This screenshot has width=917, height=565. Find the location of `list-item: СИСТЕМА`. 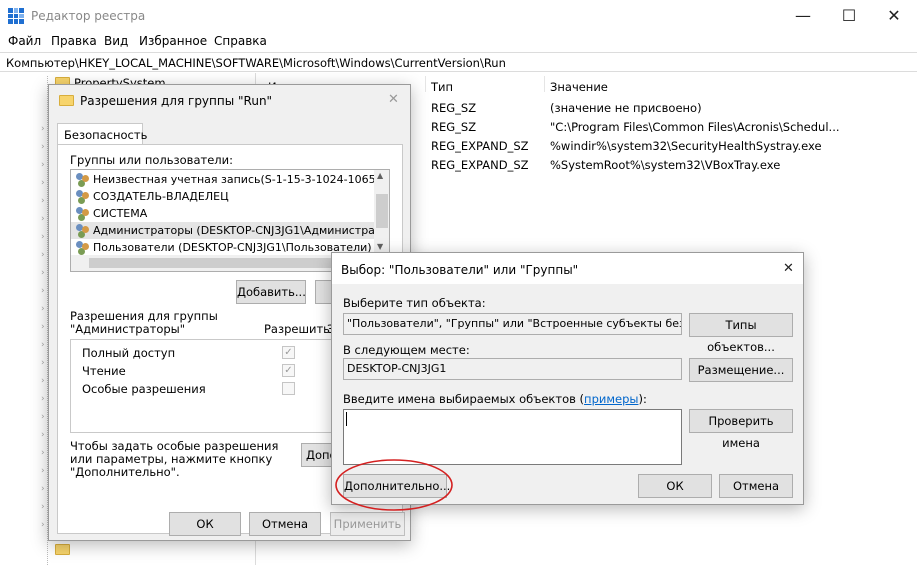

list-item: СИСТЕМА is located at coordinates (223, 213).